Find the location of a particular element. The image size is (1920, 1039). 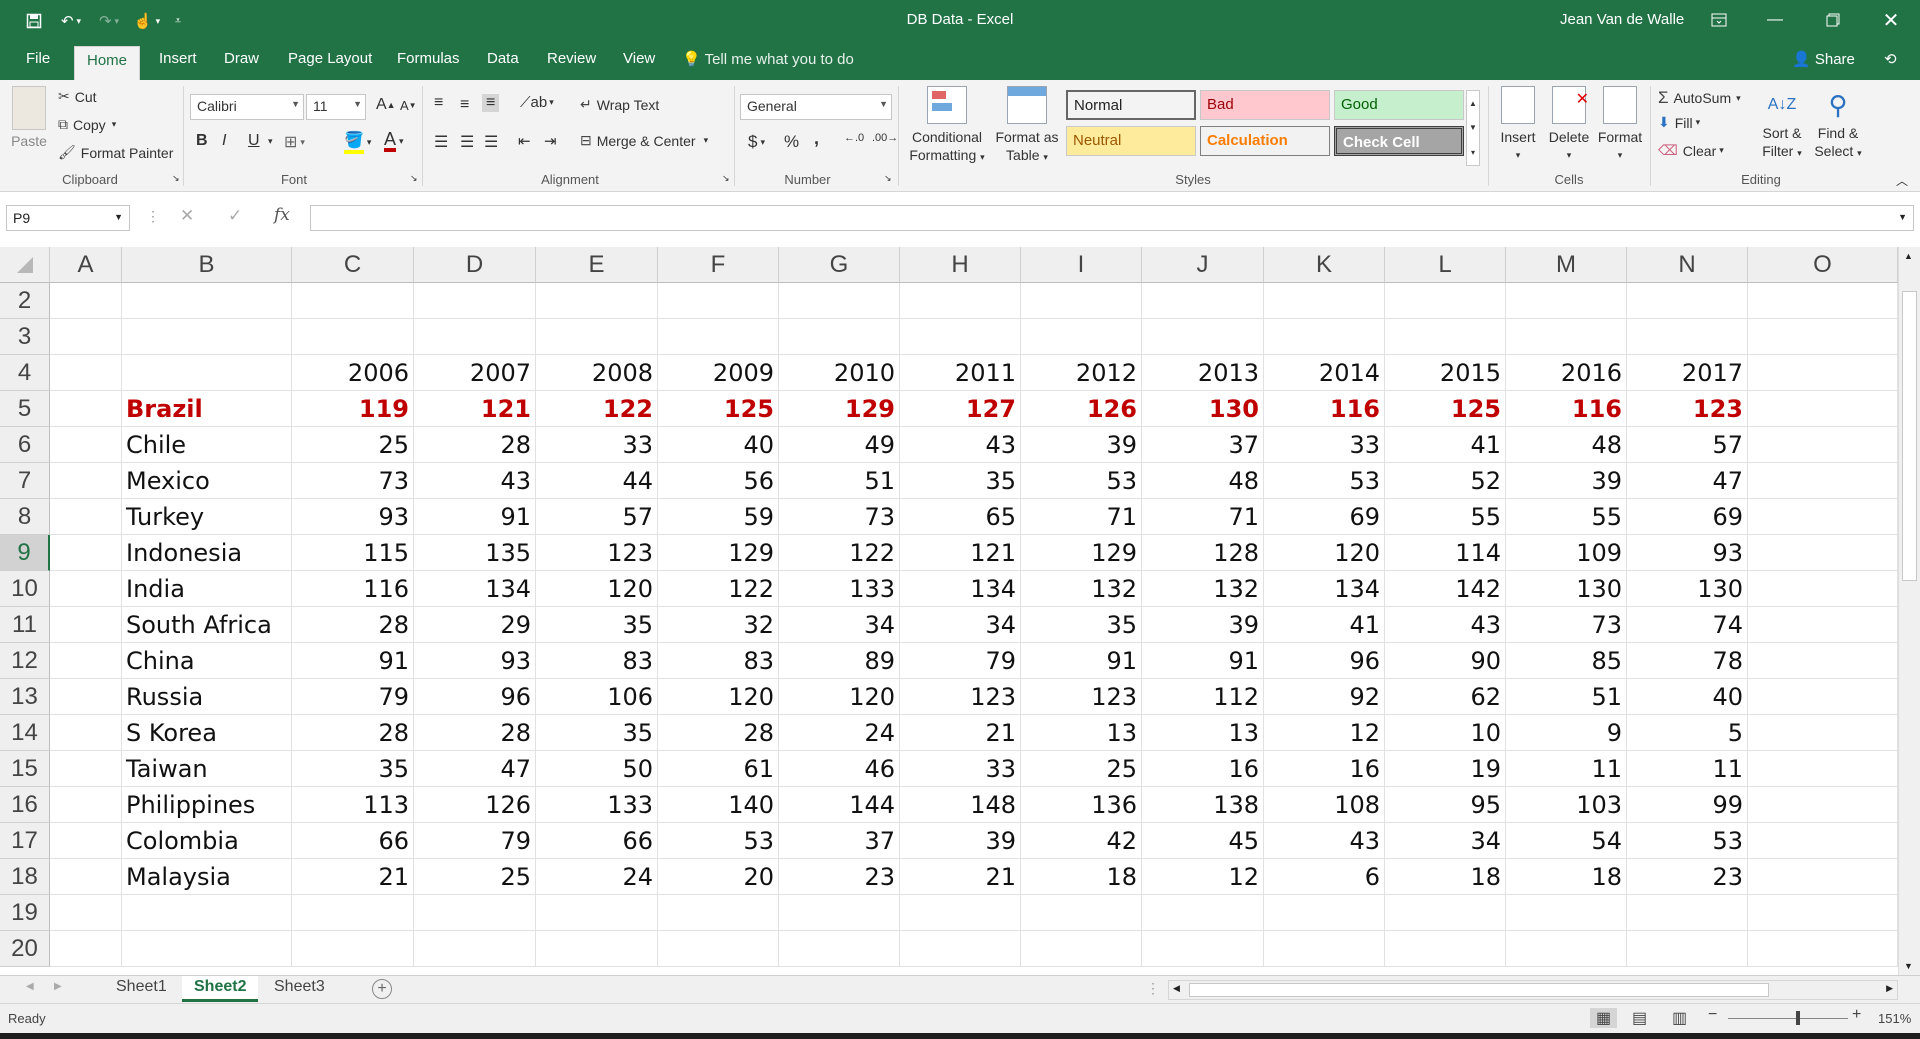

value-cell: 11 is located at coordinates (1566, 769).